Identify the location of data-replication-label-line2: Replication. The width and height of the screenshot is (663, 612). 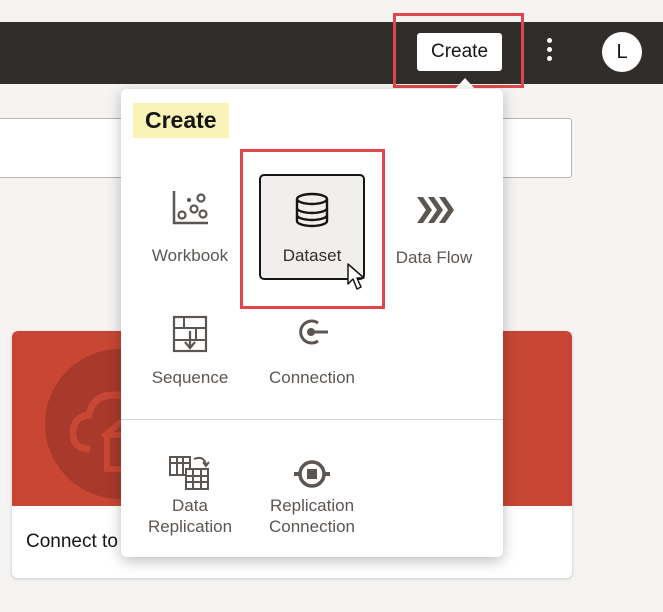
(190, 526).